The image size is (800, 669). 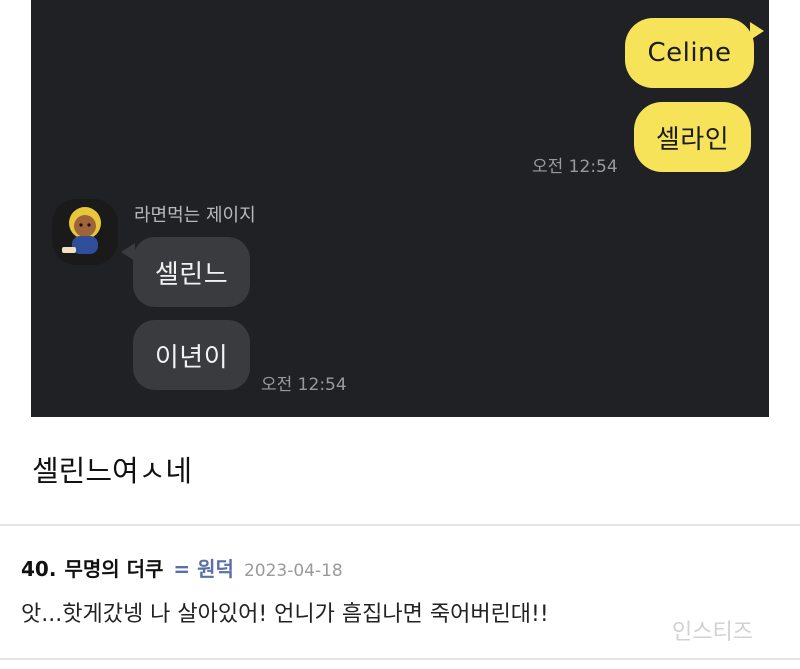 I want to click on incoming-message: 셀린느, so click(x=191, y=272).